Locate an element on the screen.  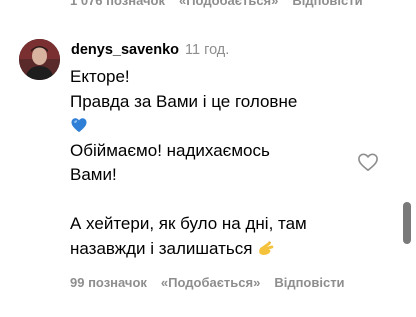
previous-likes-count: 1 076 позначок is located at coordinates (117, 4).